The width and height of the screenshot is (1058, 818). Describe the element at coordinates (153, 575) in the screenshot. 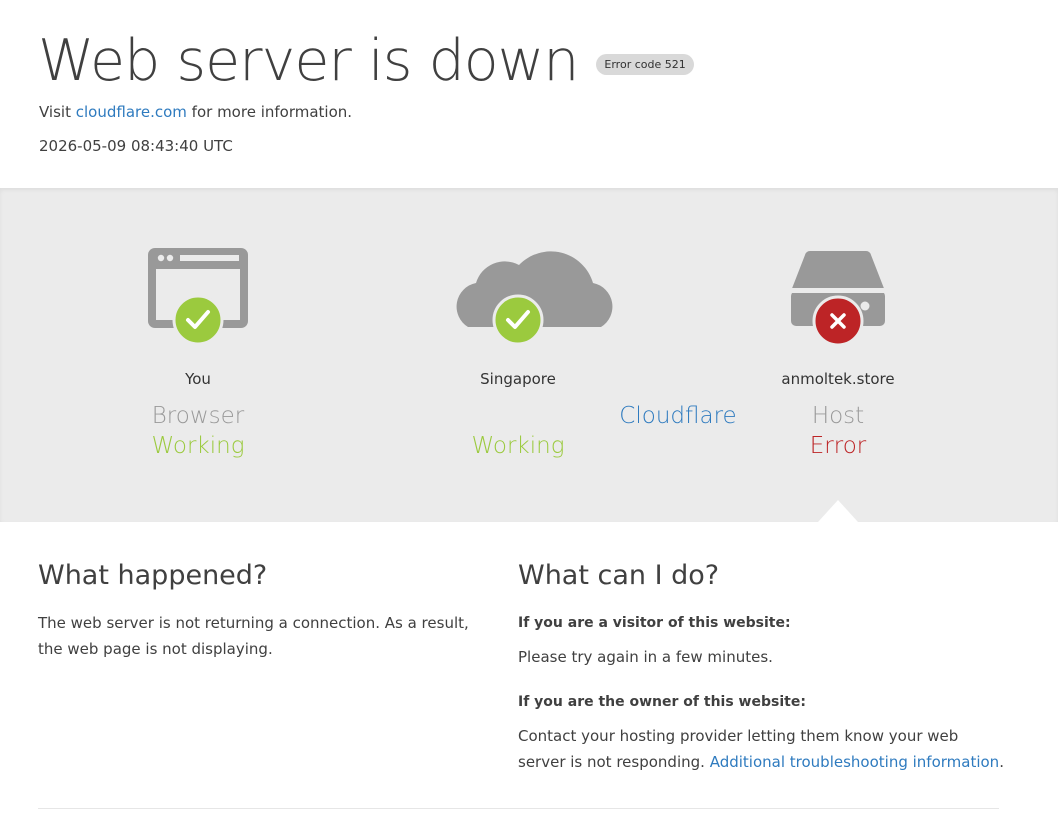

I see `what-happened-heading: What happened?` at that location.